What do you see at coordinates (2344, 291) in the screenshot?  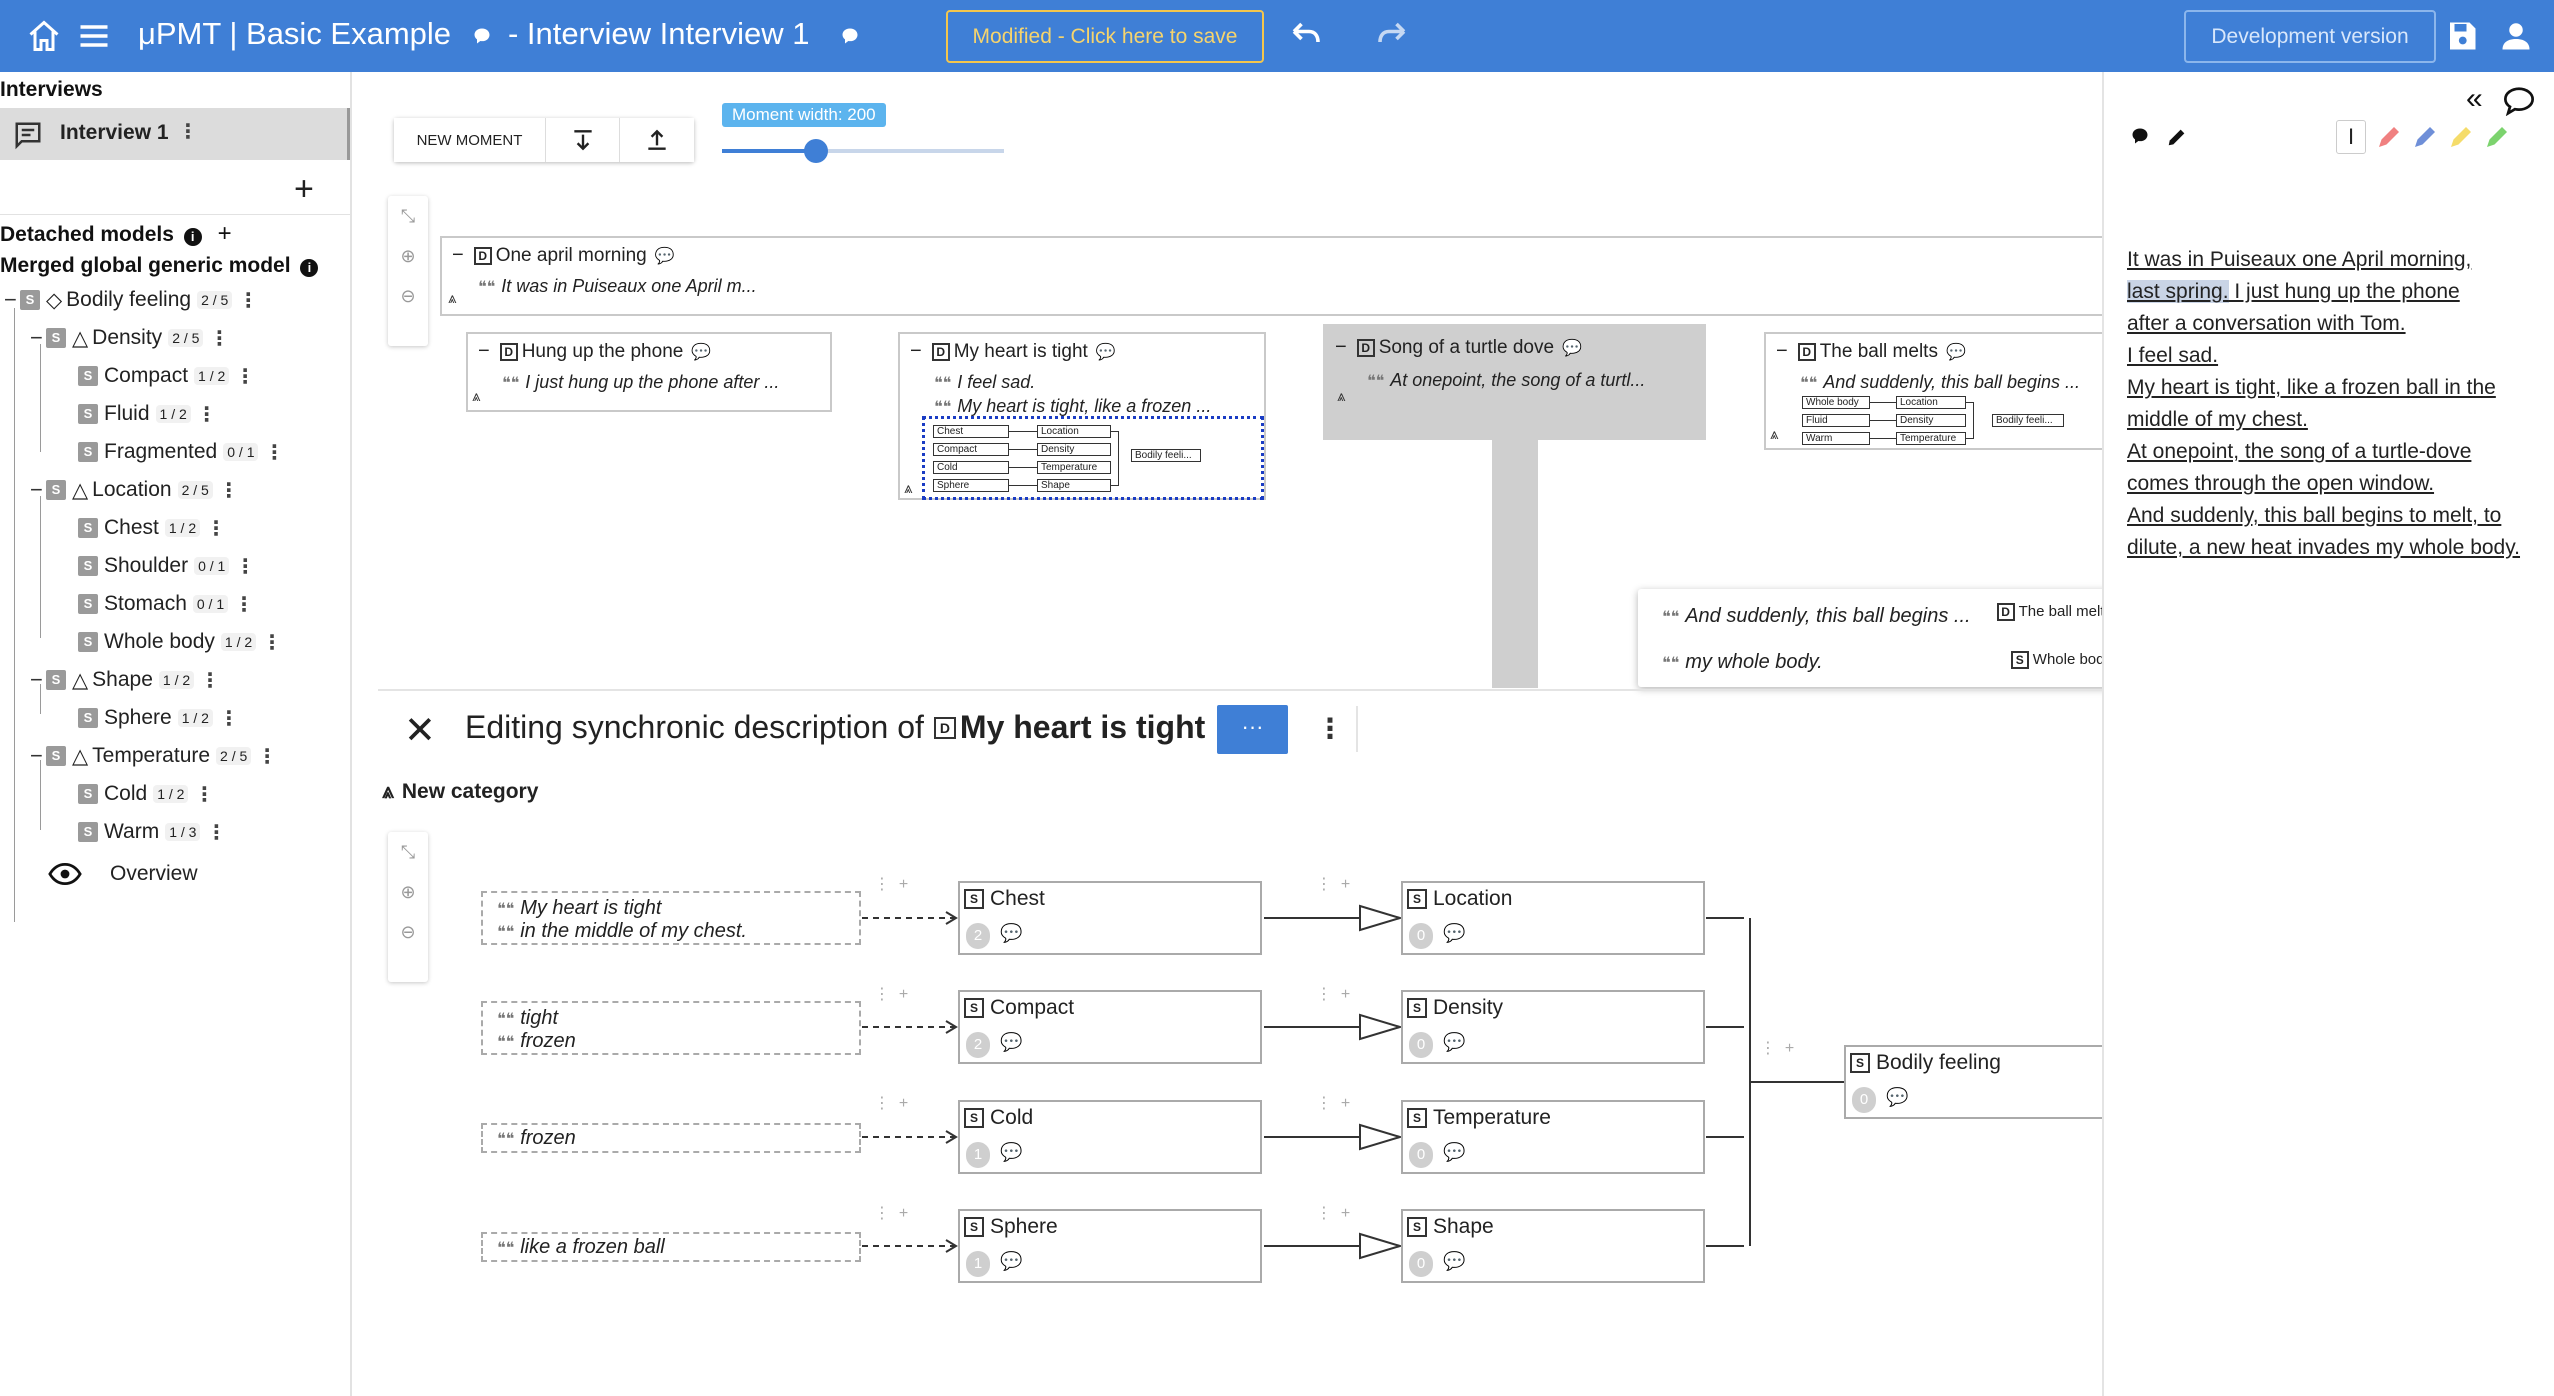 I see `annotated-text: I just hung up the phone` at bounding box center [2344, 291].